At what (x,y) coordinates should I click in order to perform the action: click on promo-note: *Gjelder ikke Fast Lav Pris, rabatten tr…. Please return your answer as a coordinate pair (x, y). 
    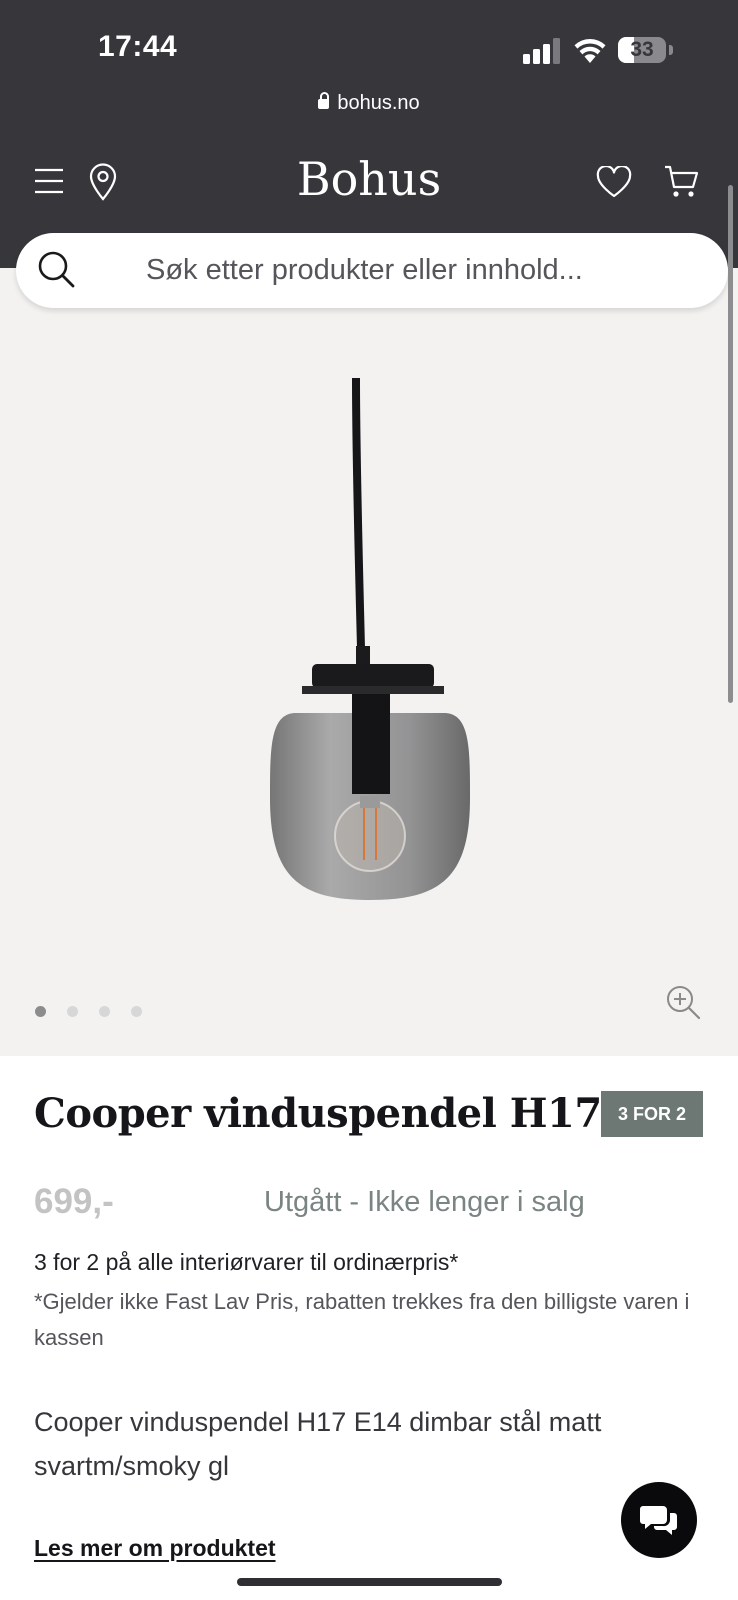
    Looking at the image, I should click on (362, 1319).